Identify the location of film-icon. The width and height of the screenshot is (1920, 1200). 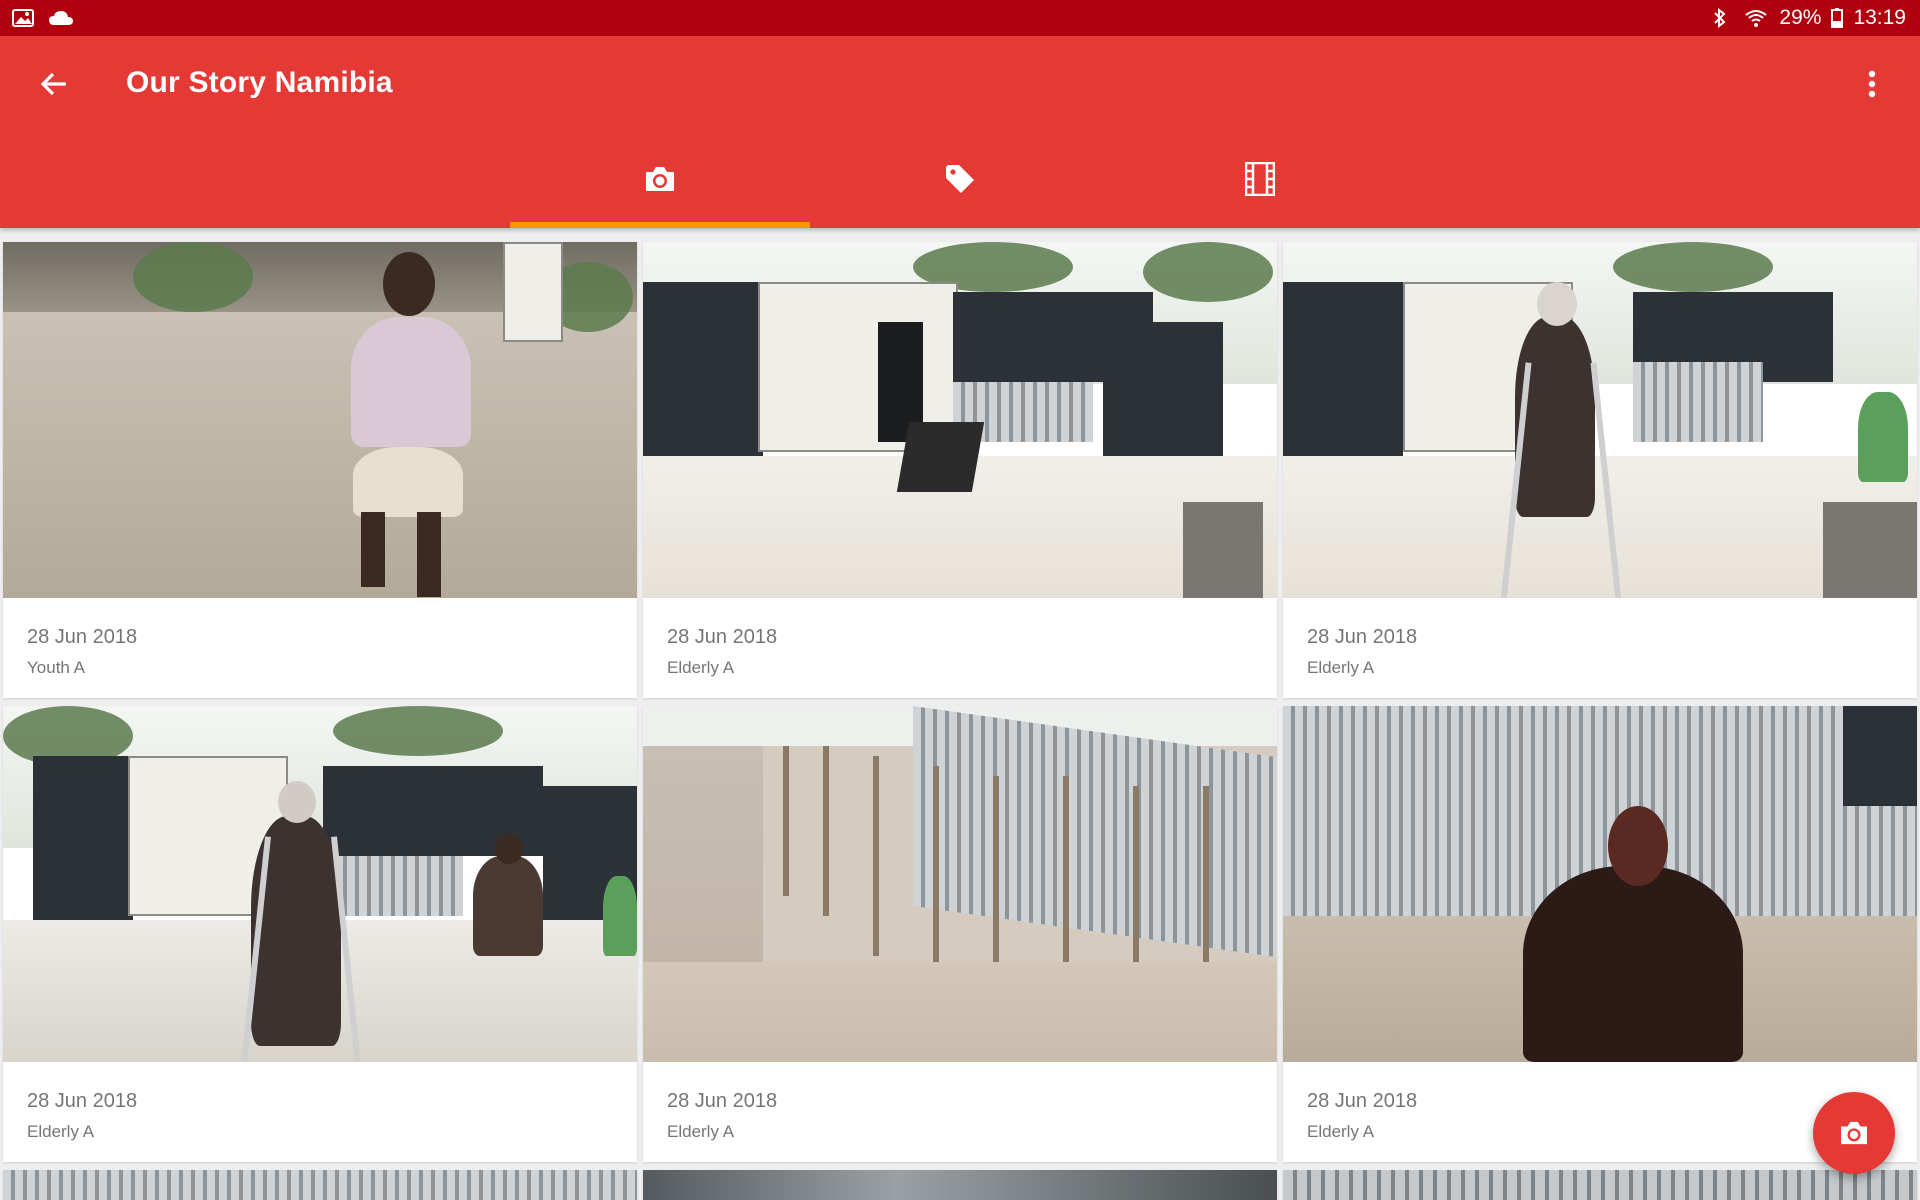
(1260, 179).